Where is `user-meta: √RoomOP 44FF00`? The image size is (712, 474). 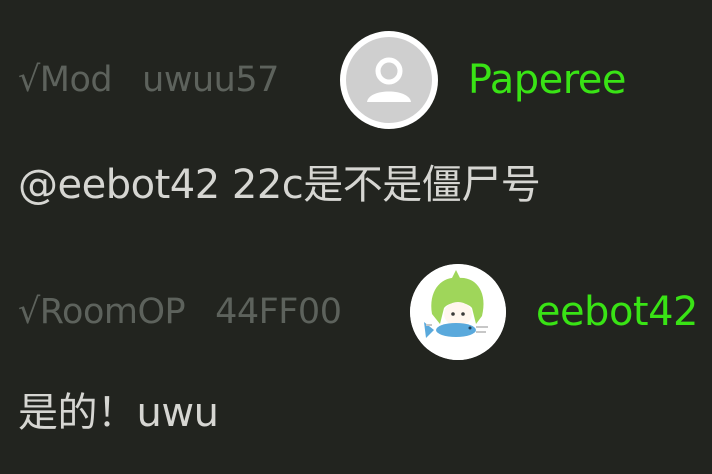
user-meta: √RoomOP 44FF00 is located at coordinates (180, 312).